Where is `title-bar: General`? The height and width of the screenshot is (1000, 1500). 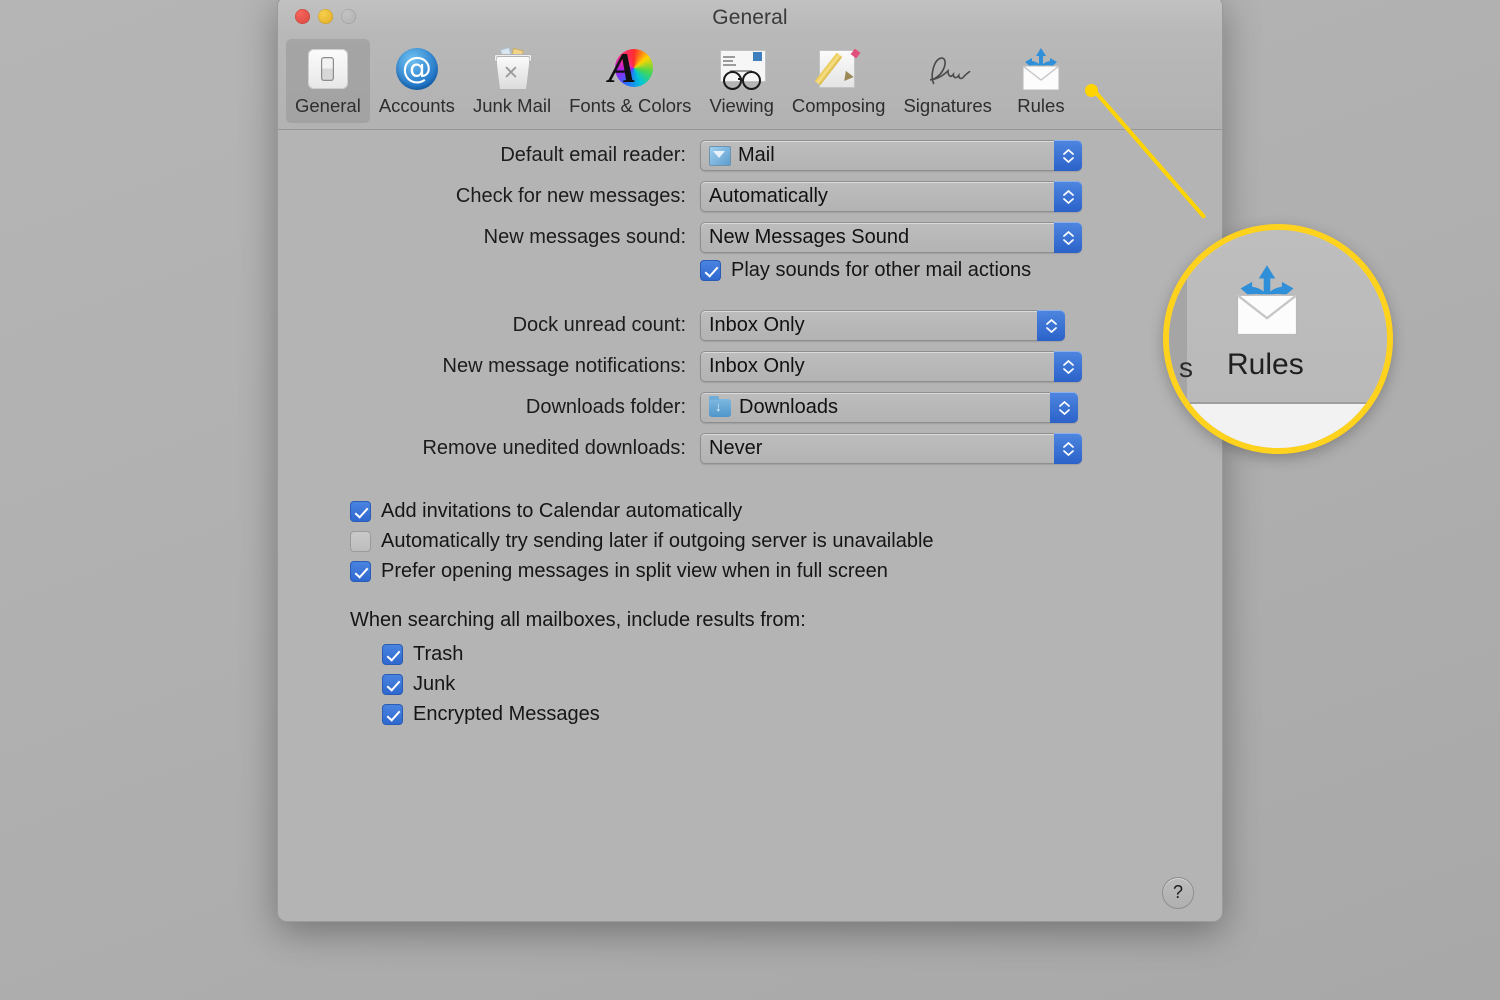
title-bar: General is located at coordinates (750, 19).